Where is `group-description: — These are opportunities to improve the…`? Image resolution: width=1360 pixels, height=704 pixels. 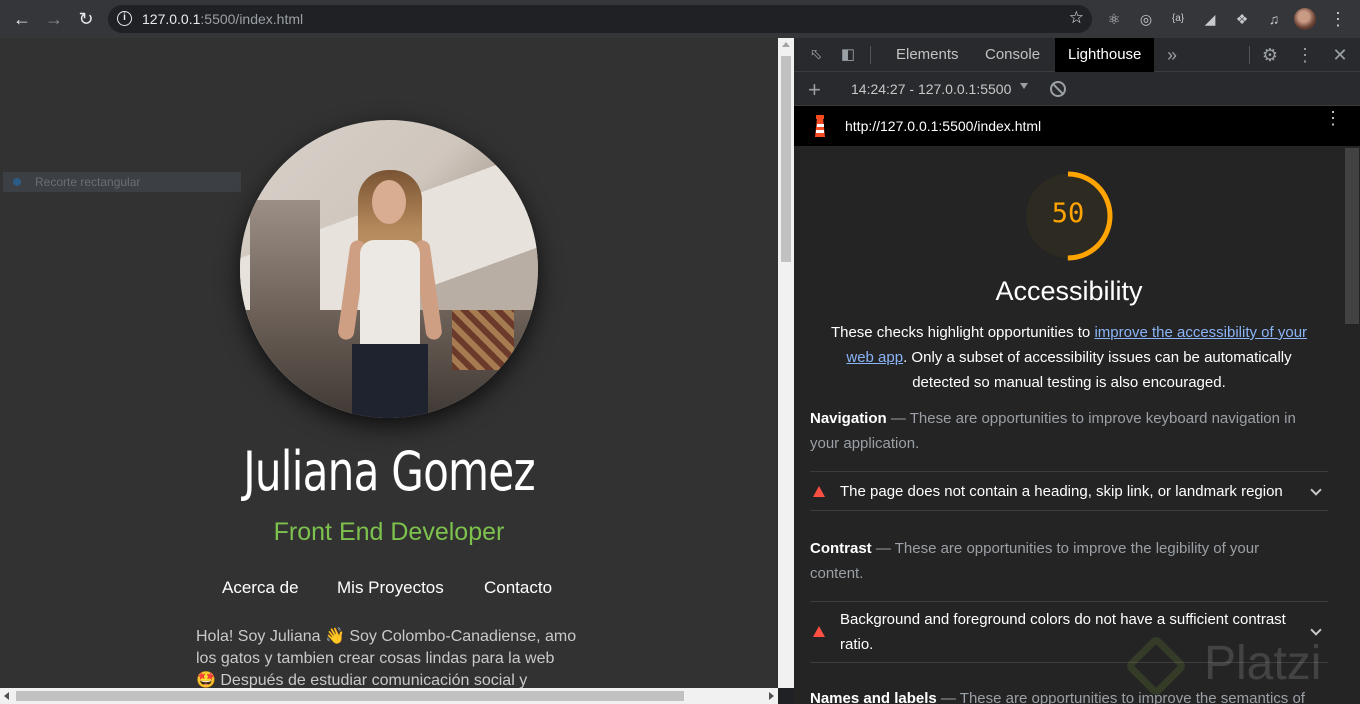 group-description: — These are opportunities to improve the… is located at coordinates (1035, 561).